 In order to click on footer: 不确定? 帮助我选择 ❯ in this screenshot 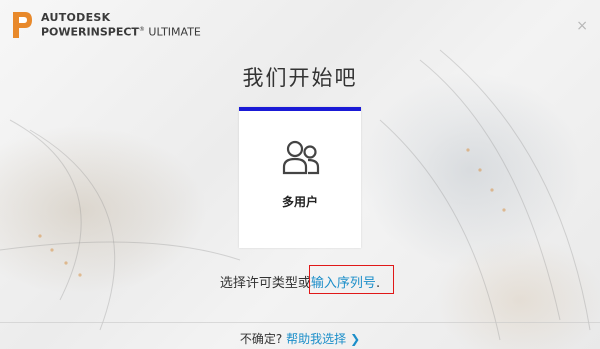, I will do `click(300, 338)`.